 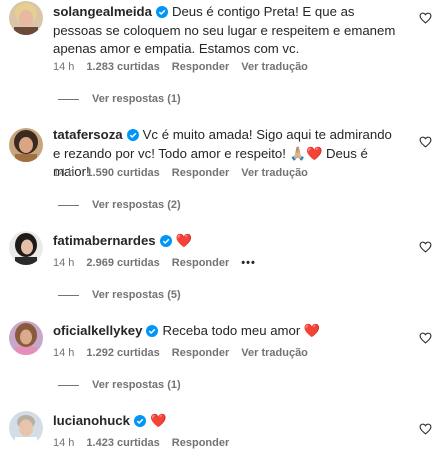 I want to click on username: fatimabernardes, so click(x=104, y=240).